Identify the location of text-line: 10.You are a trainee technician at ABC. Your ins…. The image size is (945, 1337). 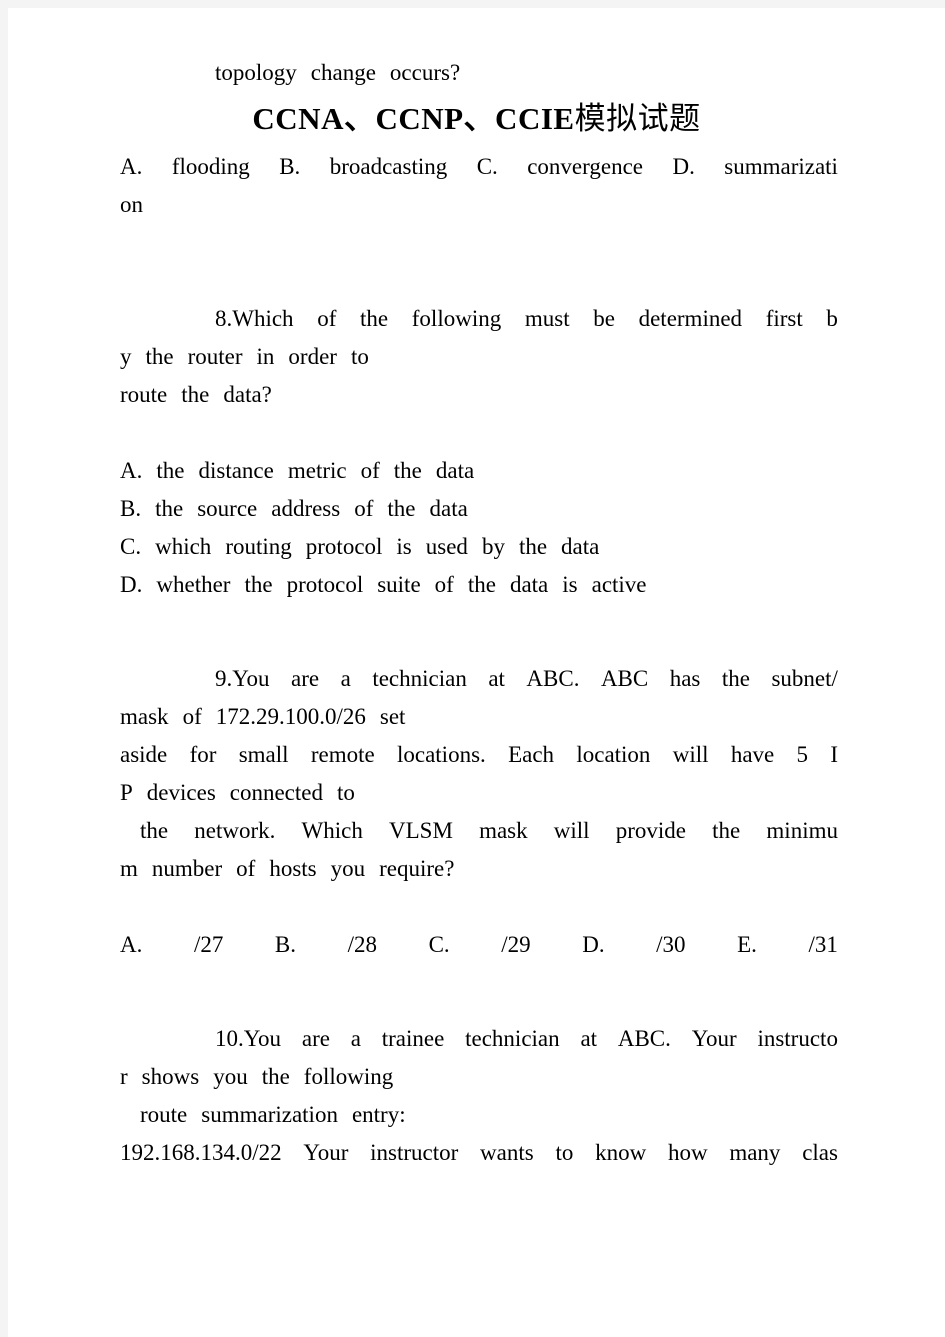
(479, 1045).